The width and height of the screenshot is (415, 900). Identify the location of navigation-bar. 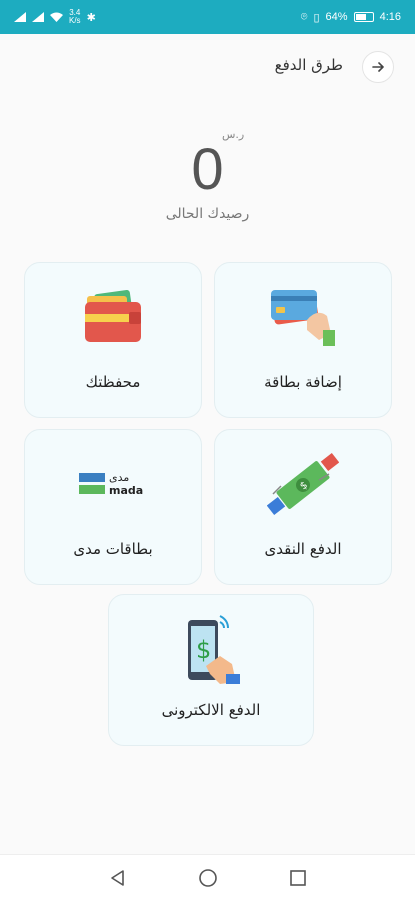
(207, 877).